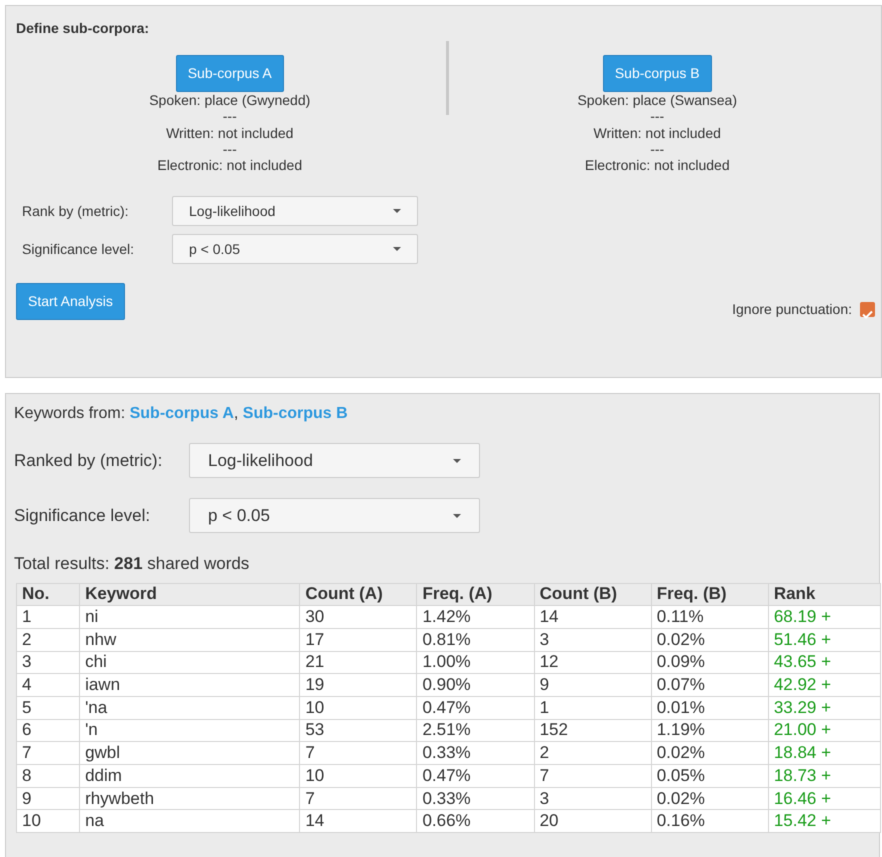 Image resolution: width=882 pixels, height=857 pixels. I want to click on rank-cell: 68.19 +, so click(824, 617).